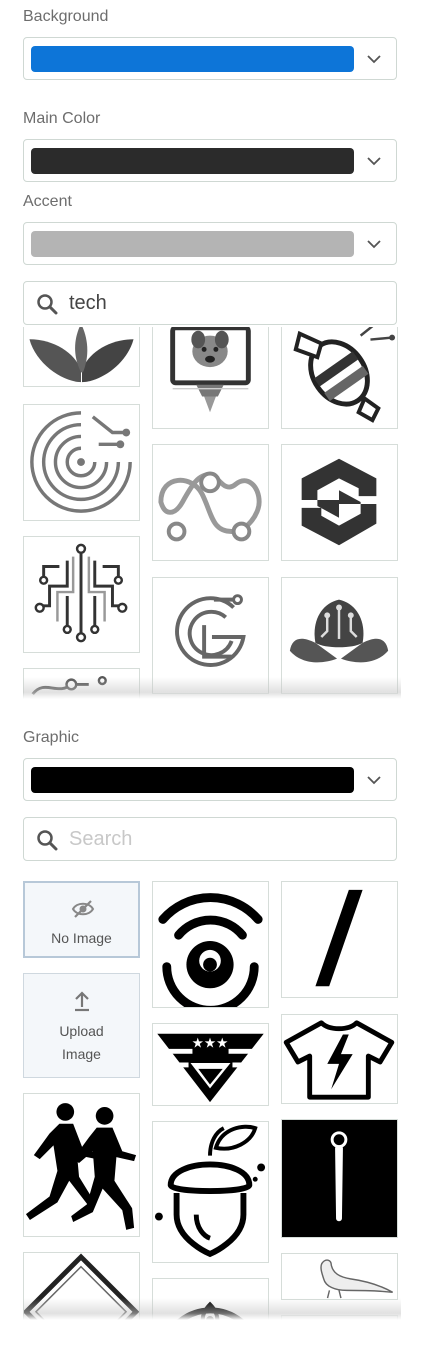 The image size is (427, 1347). I want to click on upload-image-tile: Upload Image, so click(81, 1025).